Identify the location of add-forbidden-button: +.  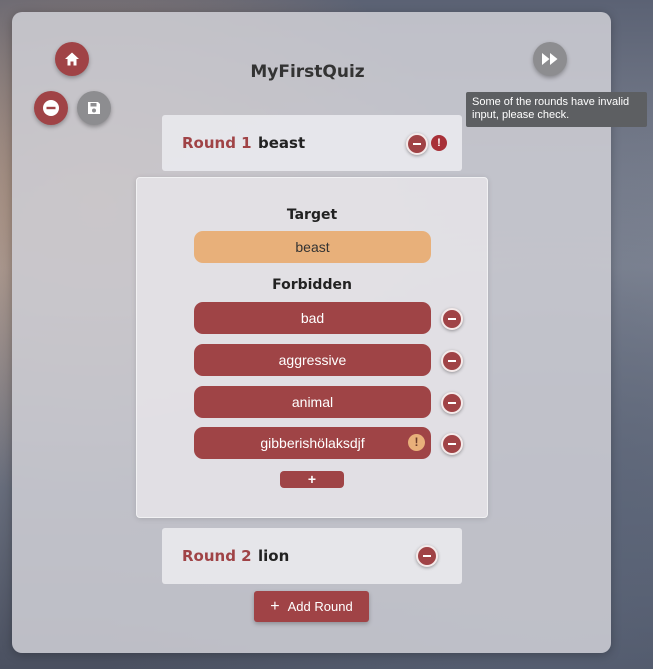
(312, 479).